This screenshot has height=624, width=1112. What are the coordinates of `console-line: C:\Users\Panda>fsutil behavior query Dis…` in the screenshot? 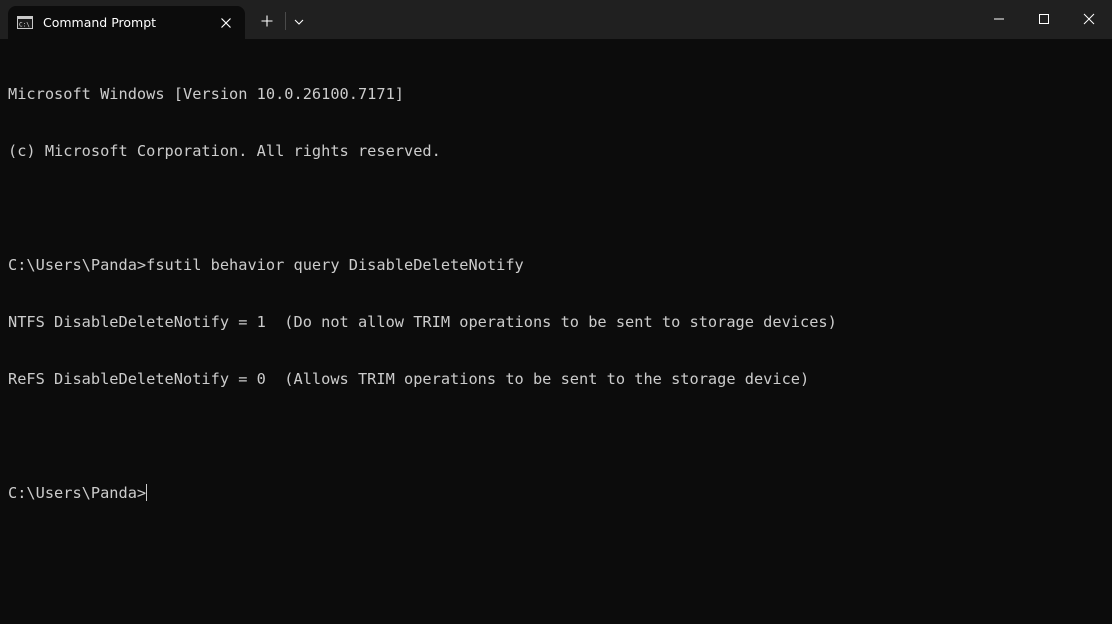 It's located at (266, 265).